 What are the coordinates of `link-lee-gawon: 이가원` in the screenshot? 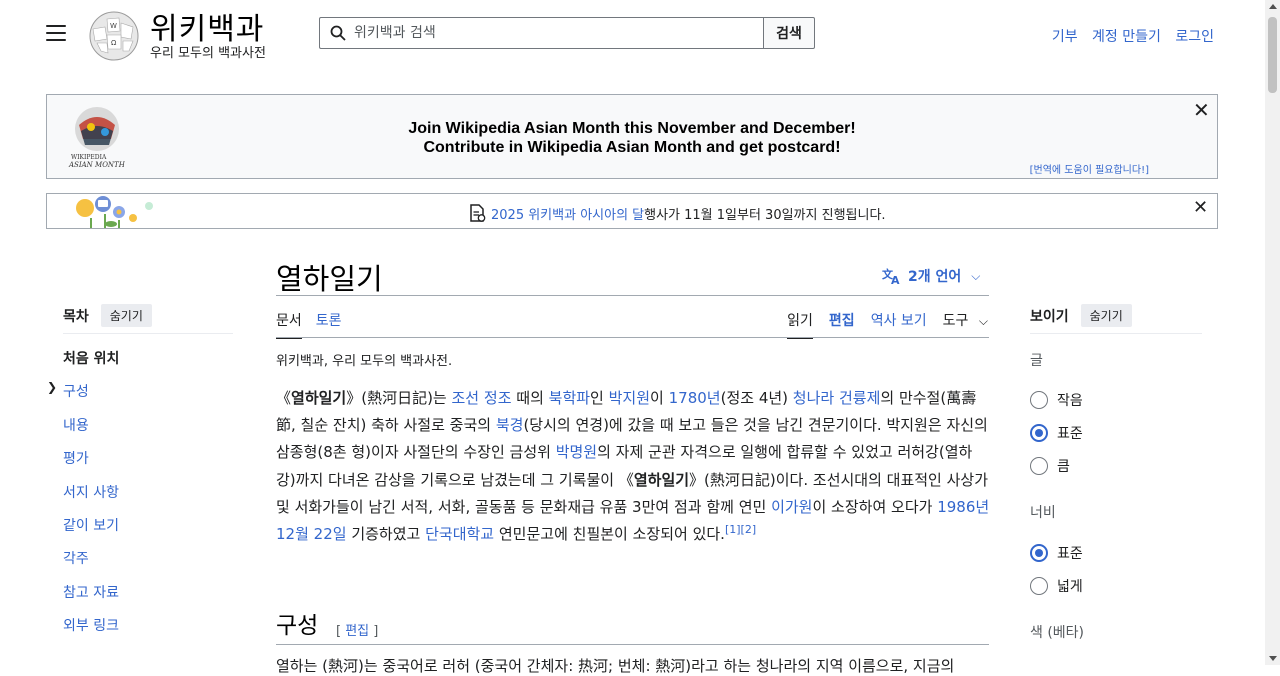 It's located at (791, 507).